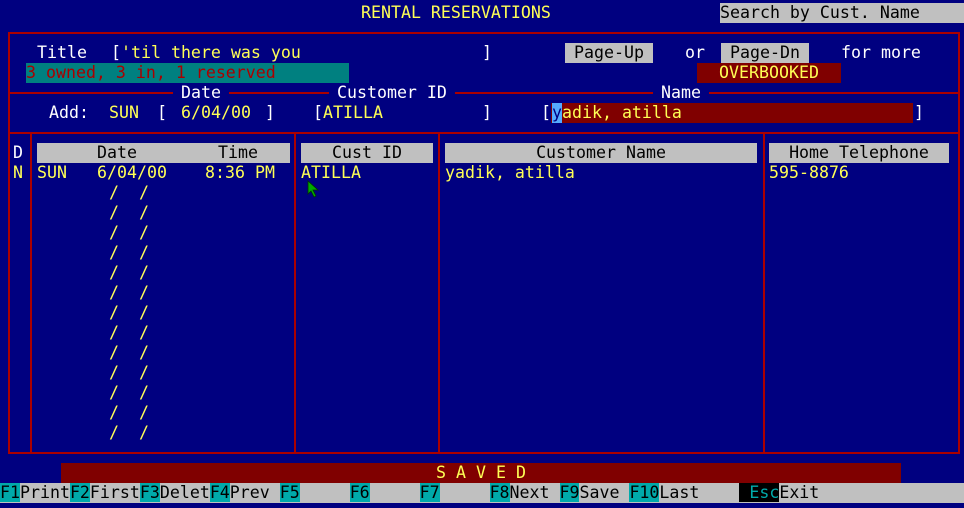 This screenshot has width=964, height=508. Describe the element at coordinates (859, 153) in the screenshot. I see `col-header-phone: Home Telephone` at that location.